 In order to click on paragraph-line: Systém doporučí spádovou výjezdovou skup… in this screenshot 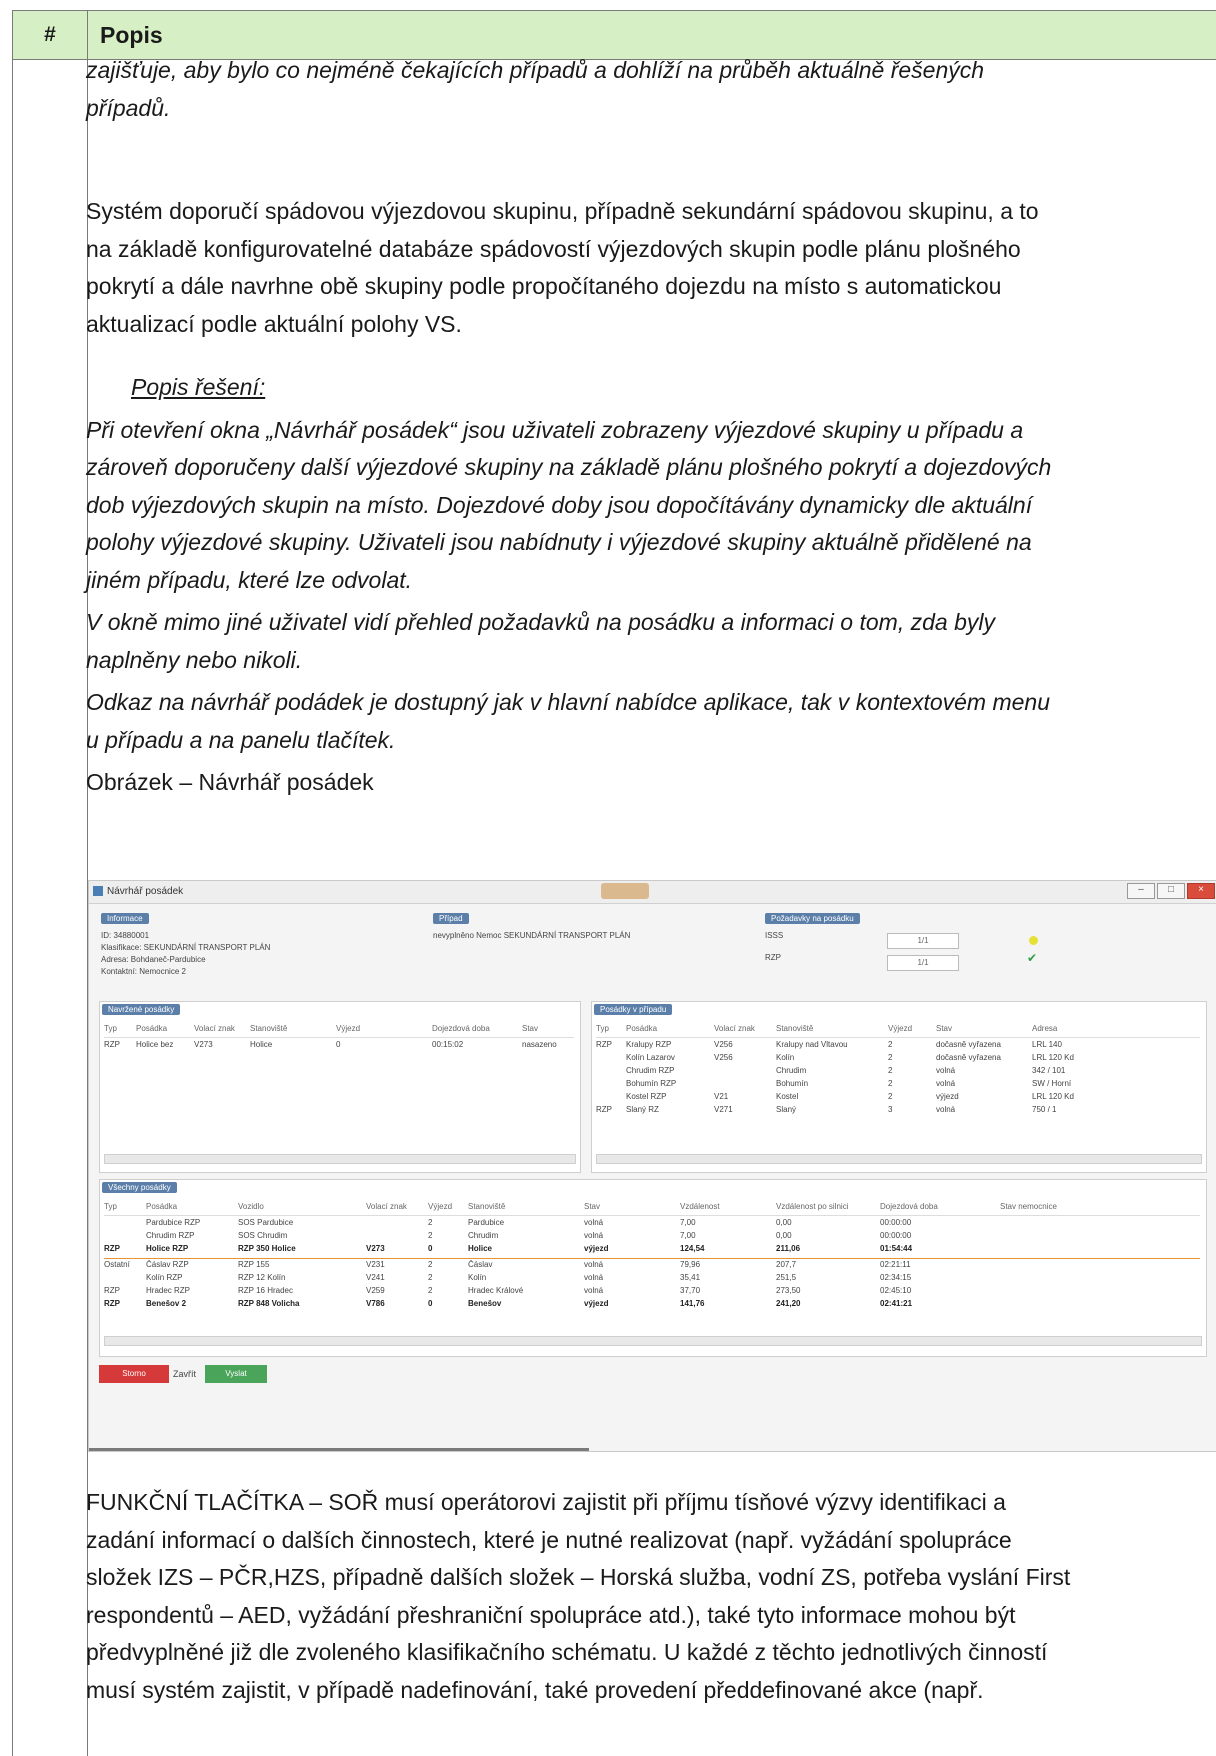, I will do `click(562, 211)`.